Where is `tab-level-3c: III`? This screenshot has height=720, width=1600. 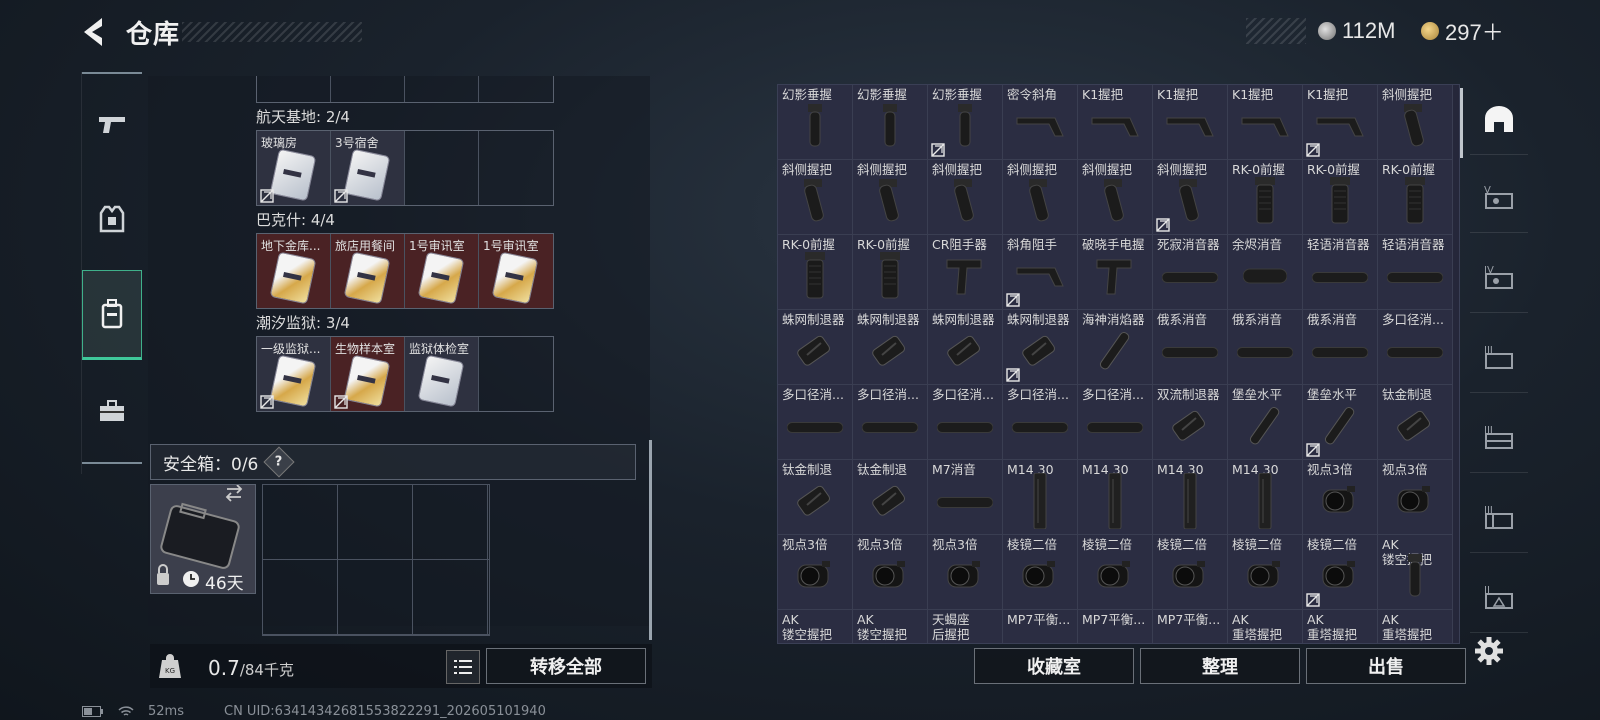
tab-level-3c: III is located at coordinates (1499, 517).